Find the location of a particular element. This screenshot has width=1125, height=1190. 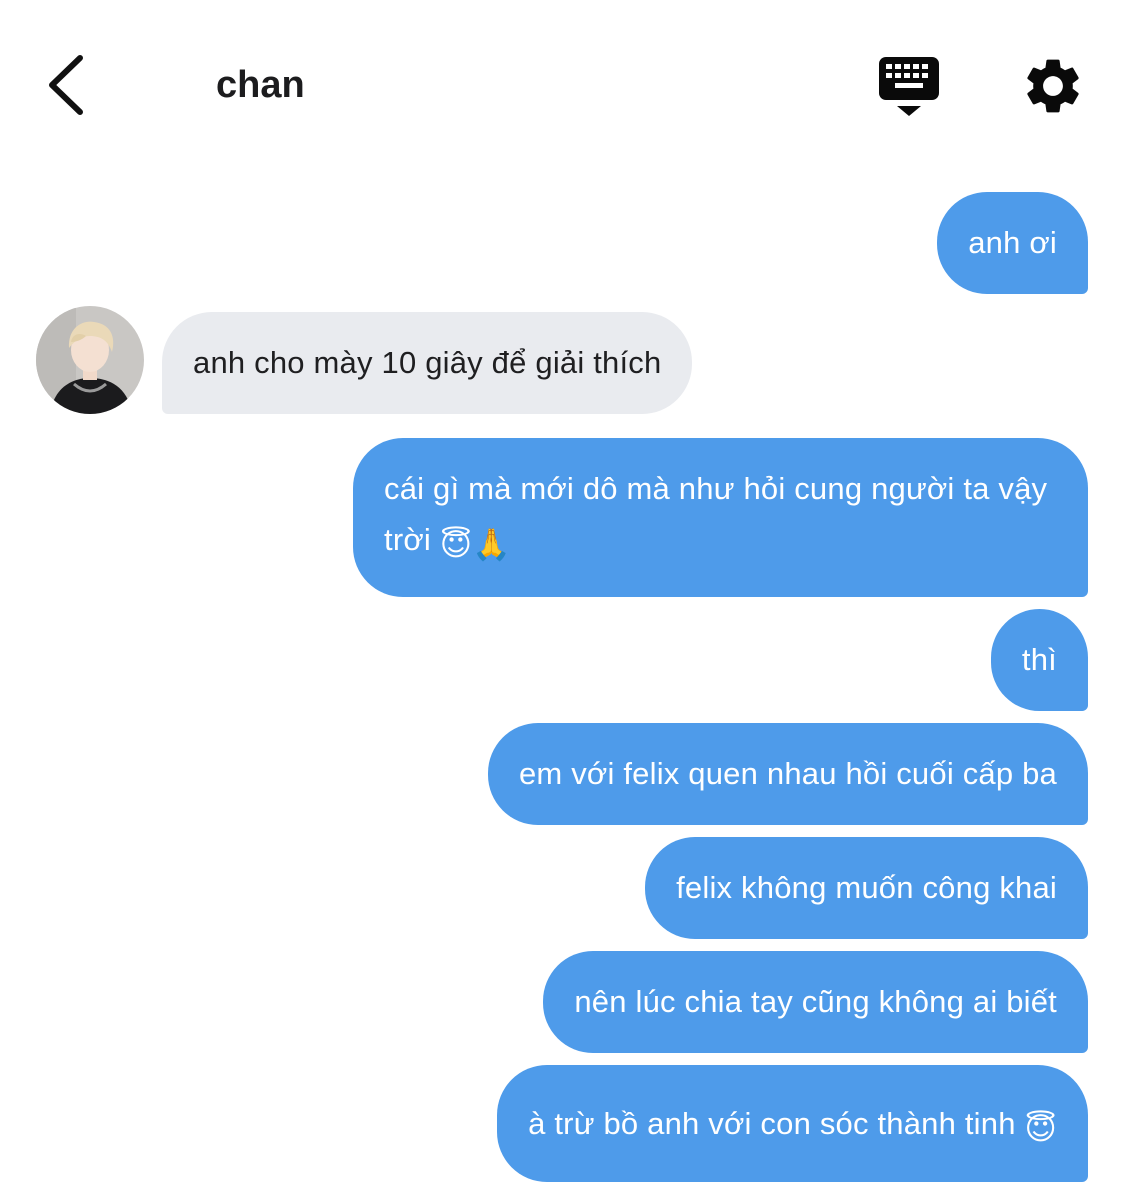

back-button is located at coordinates (70, 85).